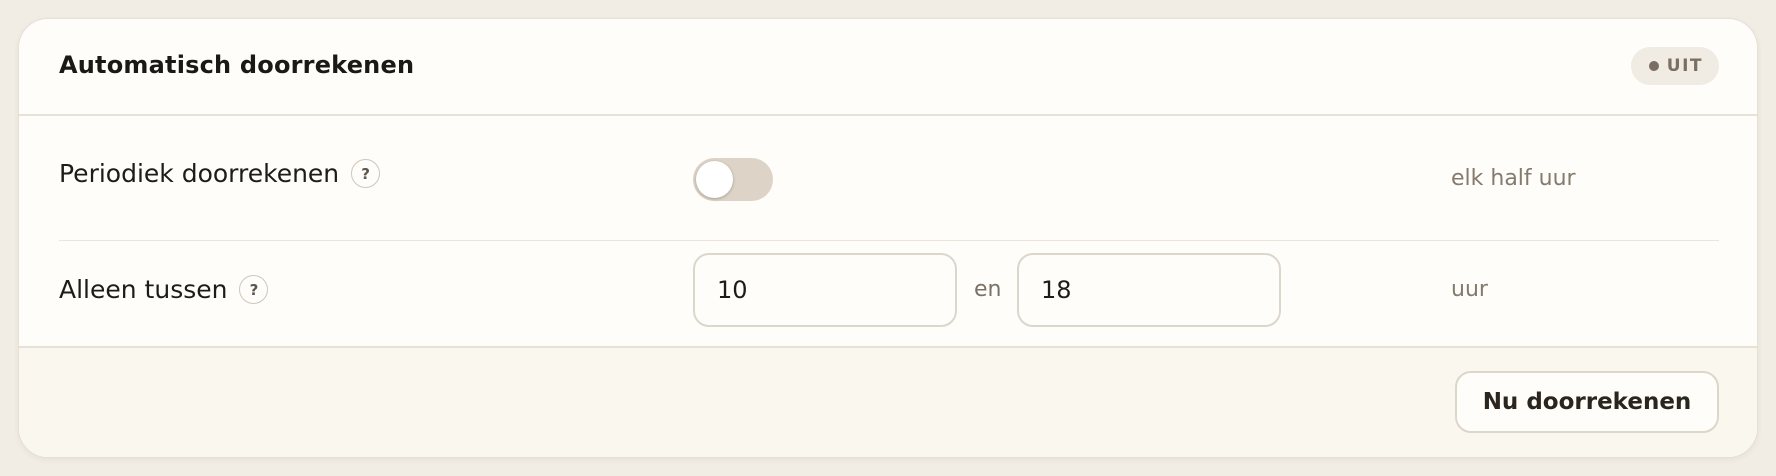 The image size is (1776, 476). I want to click on periodic-label: Periodiek doorrekenen, so click(199, 173).